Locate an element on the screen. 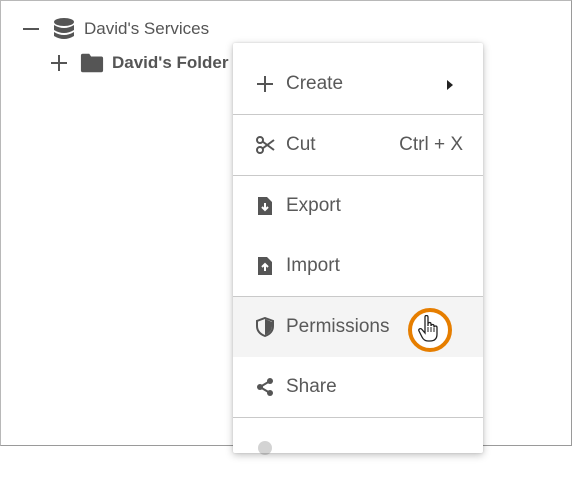 This screenshot has width=572, height=478. plus-icon is located at coordinates (265, 84).